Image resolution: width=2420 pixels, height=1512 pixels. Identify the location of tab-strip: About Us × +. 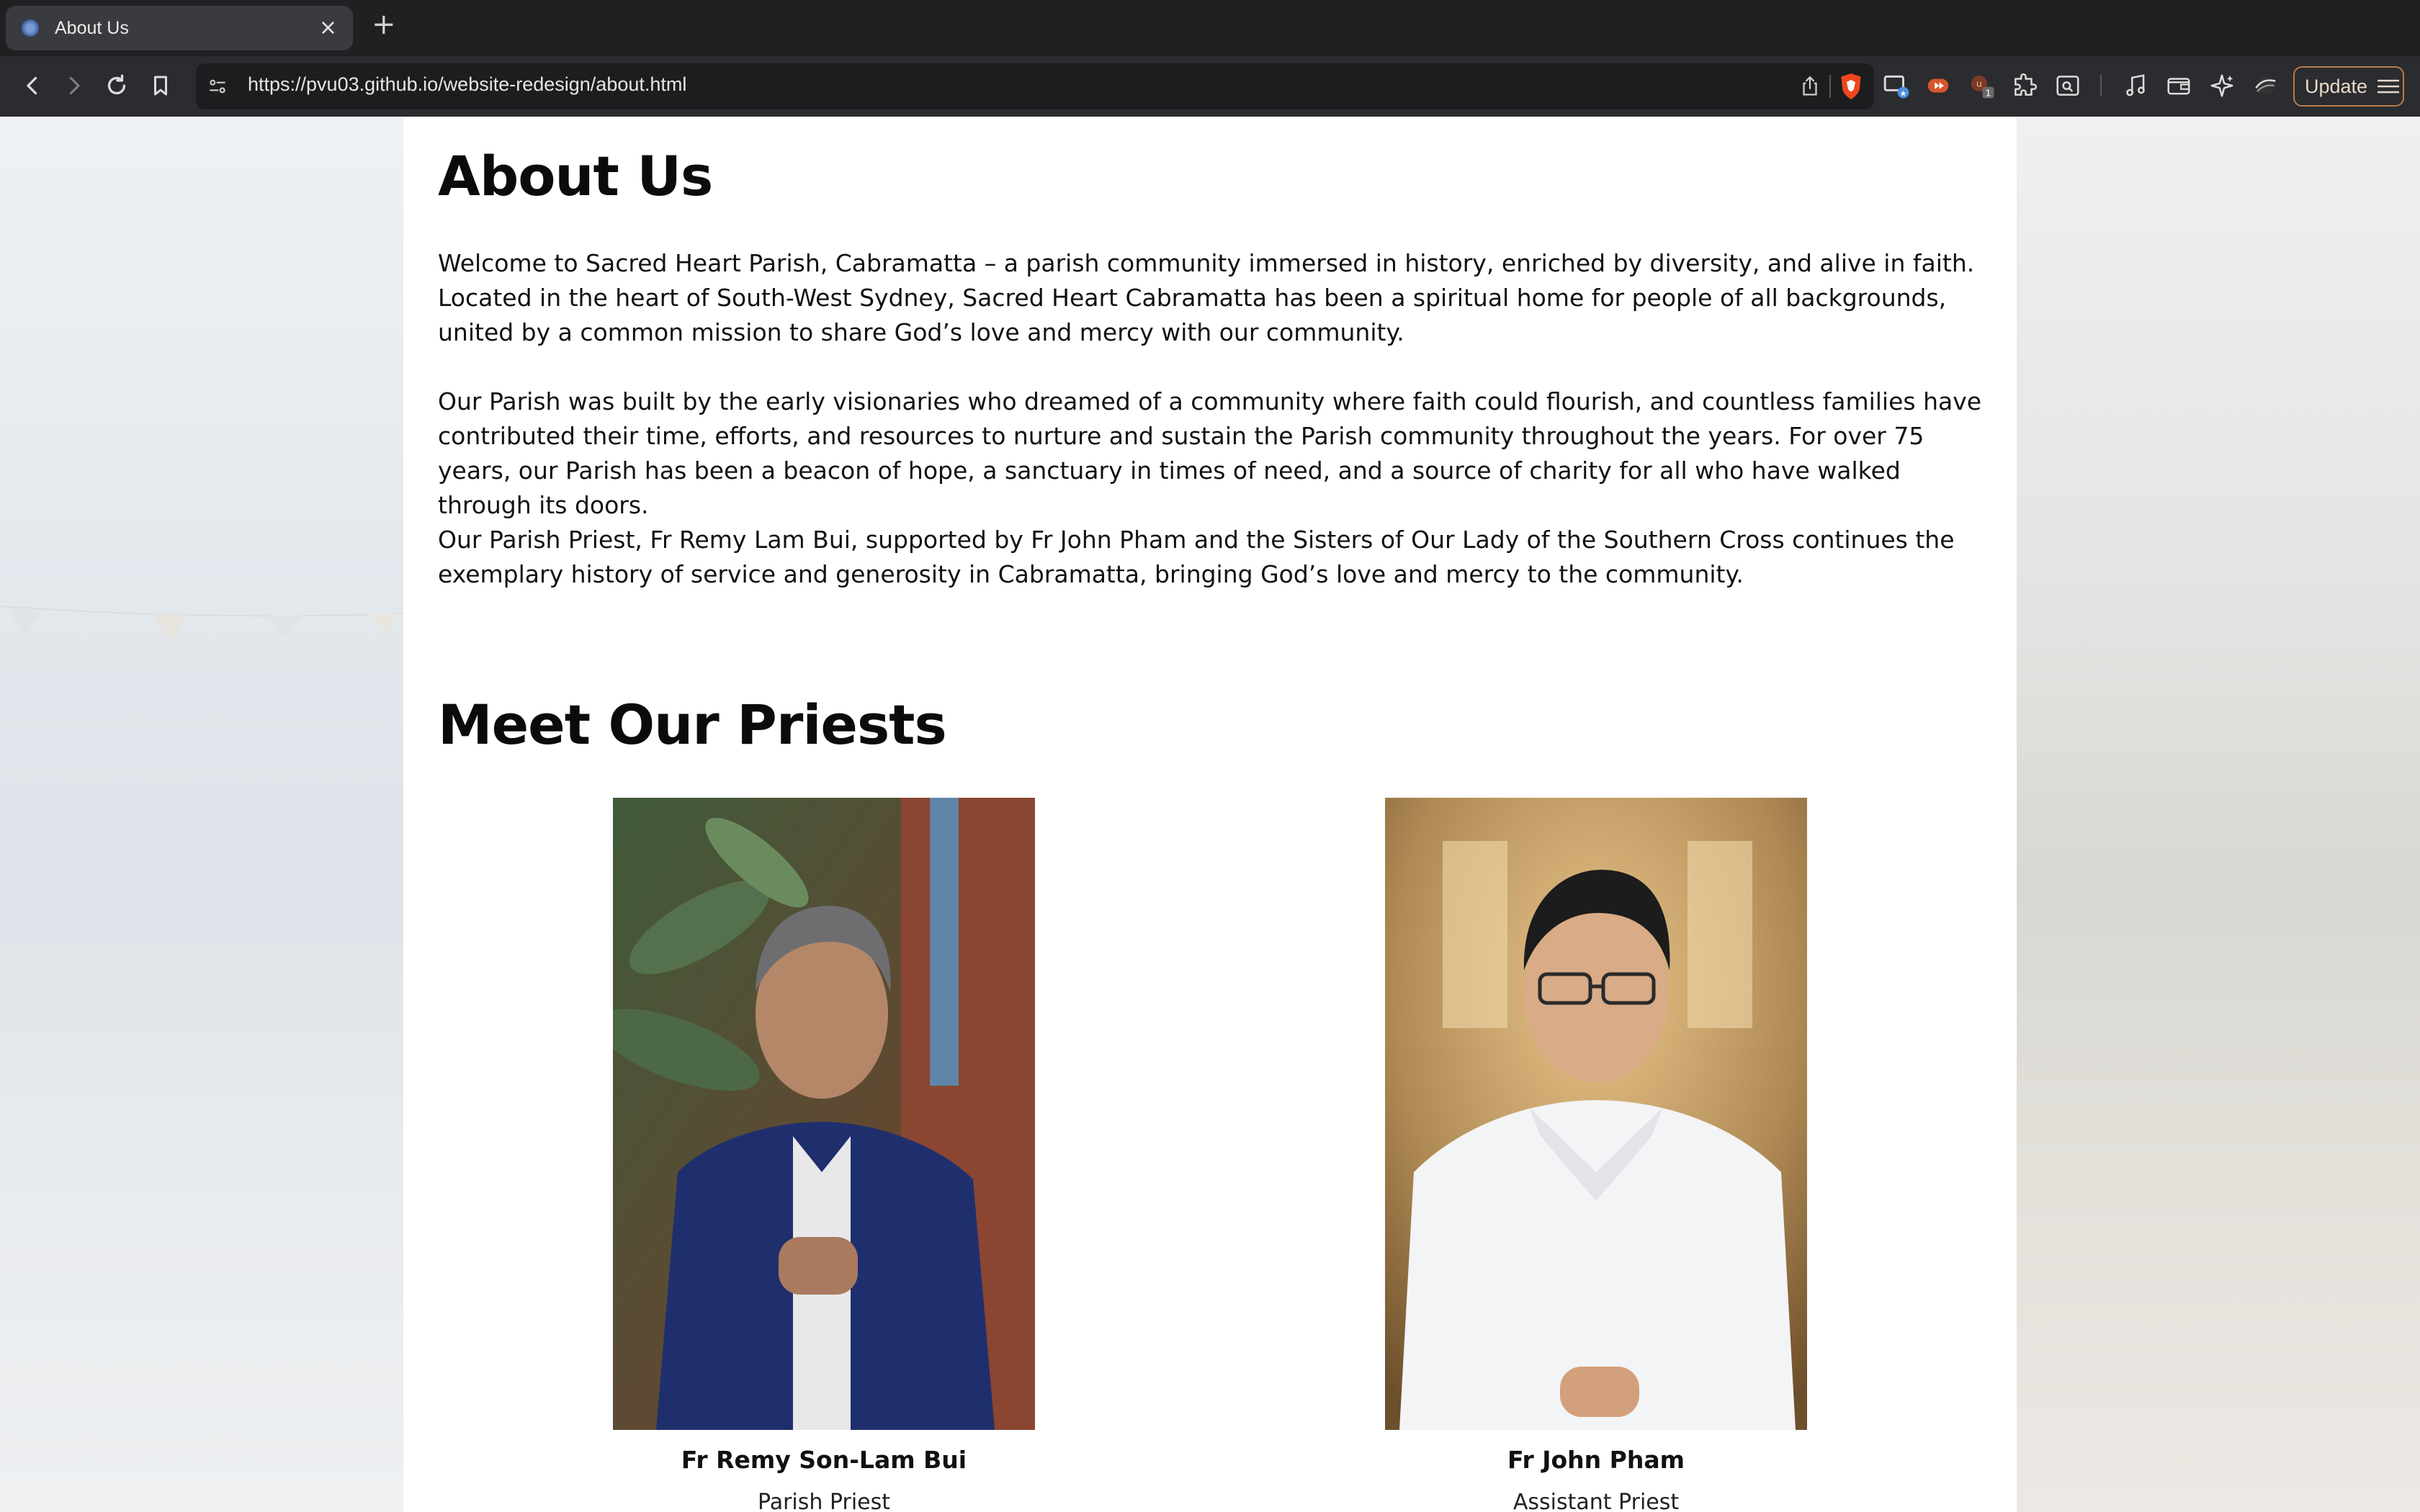
(1210, 28).